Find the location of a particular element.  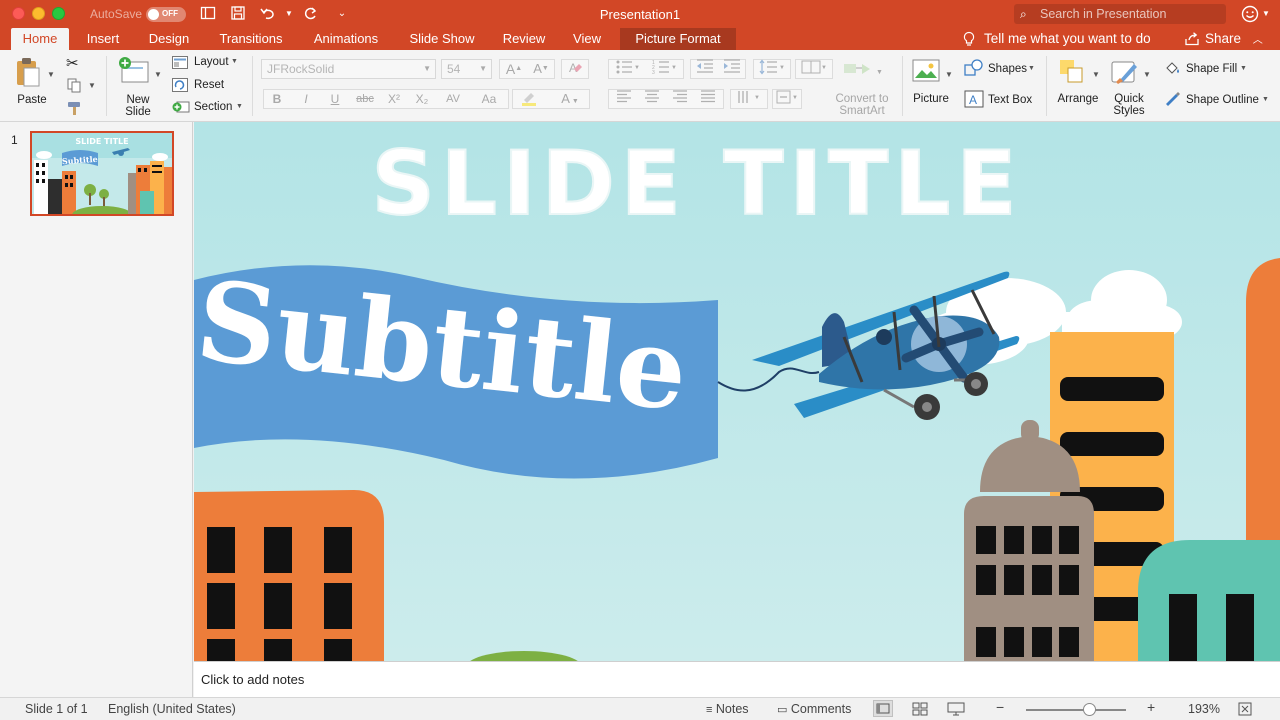

font-color-icon: A ▼ is located at coordinates (570, 99).